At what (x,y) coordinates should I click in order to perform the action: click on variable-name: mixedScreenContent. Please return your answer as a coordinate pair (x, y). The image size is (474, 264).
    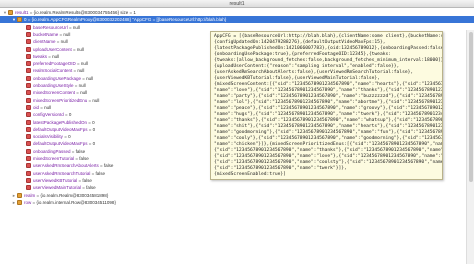
    Looking at the image, I should click on (54, 93).